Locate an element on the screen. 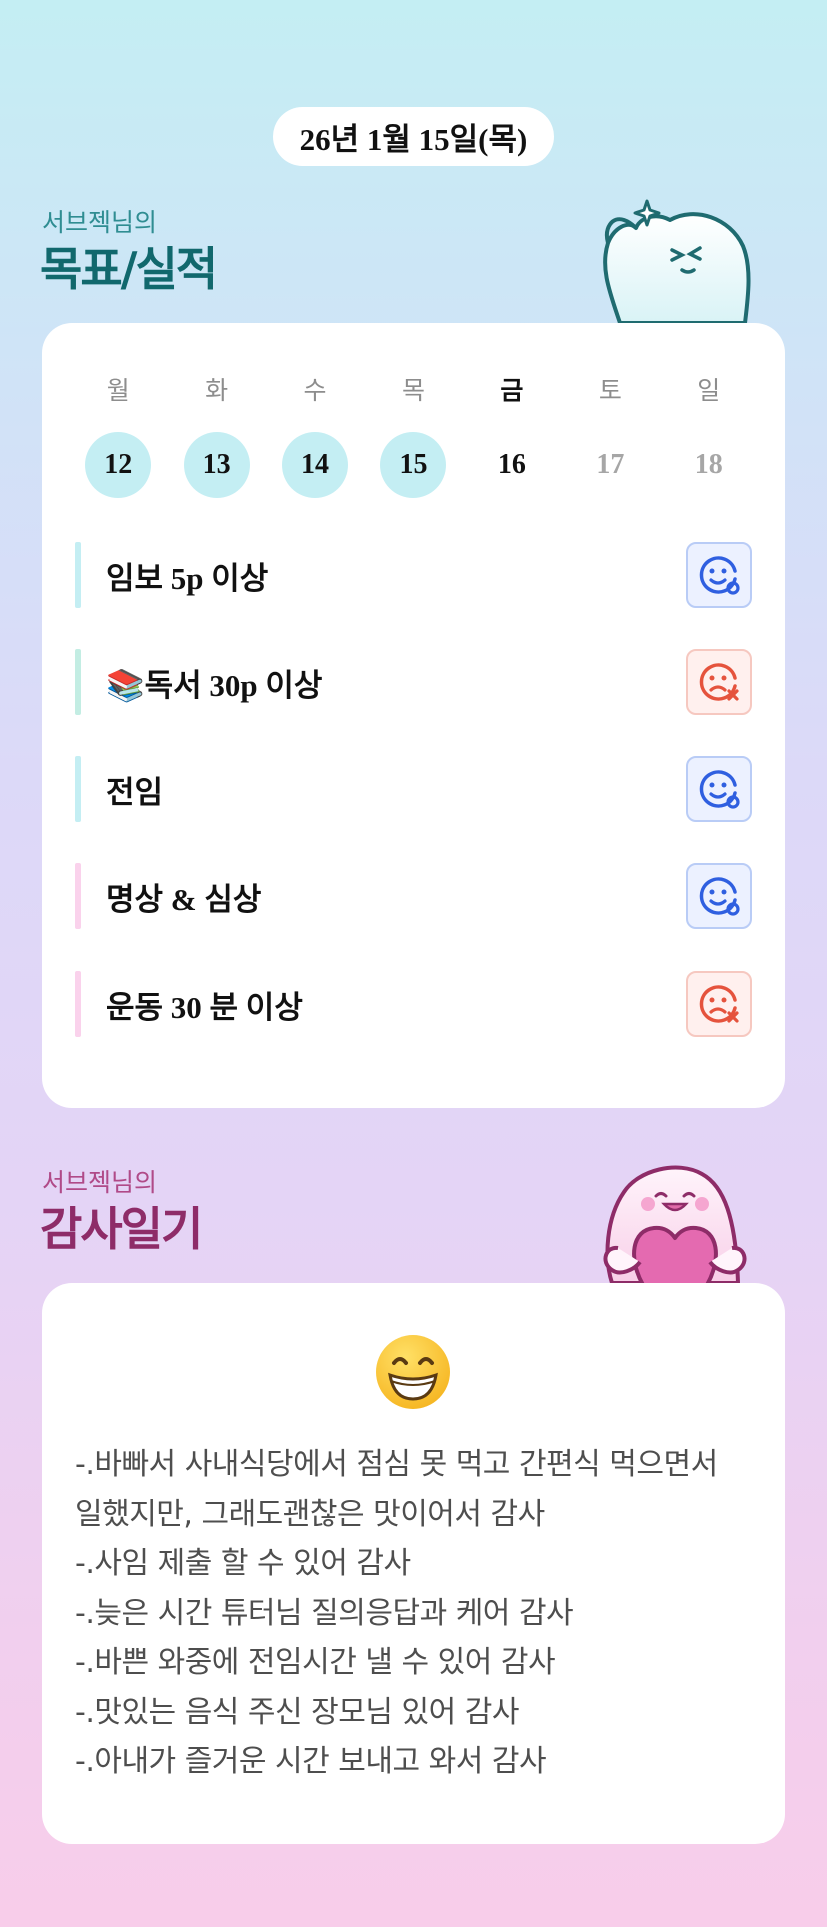  gratitude-line: -.바쁜 와중에 전임시간 낼 수 있어 감사 is located at coordinates (315, 1662).